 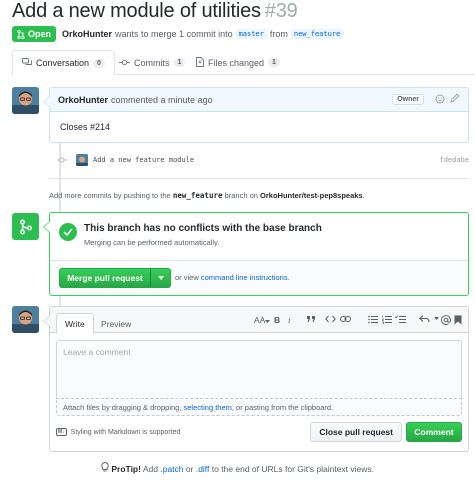 What do you see at coordinates (150, 469) in the screenshot?
I see `protip-text1: Add` at bounding box center [150, 469].